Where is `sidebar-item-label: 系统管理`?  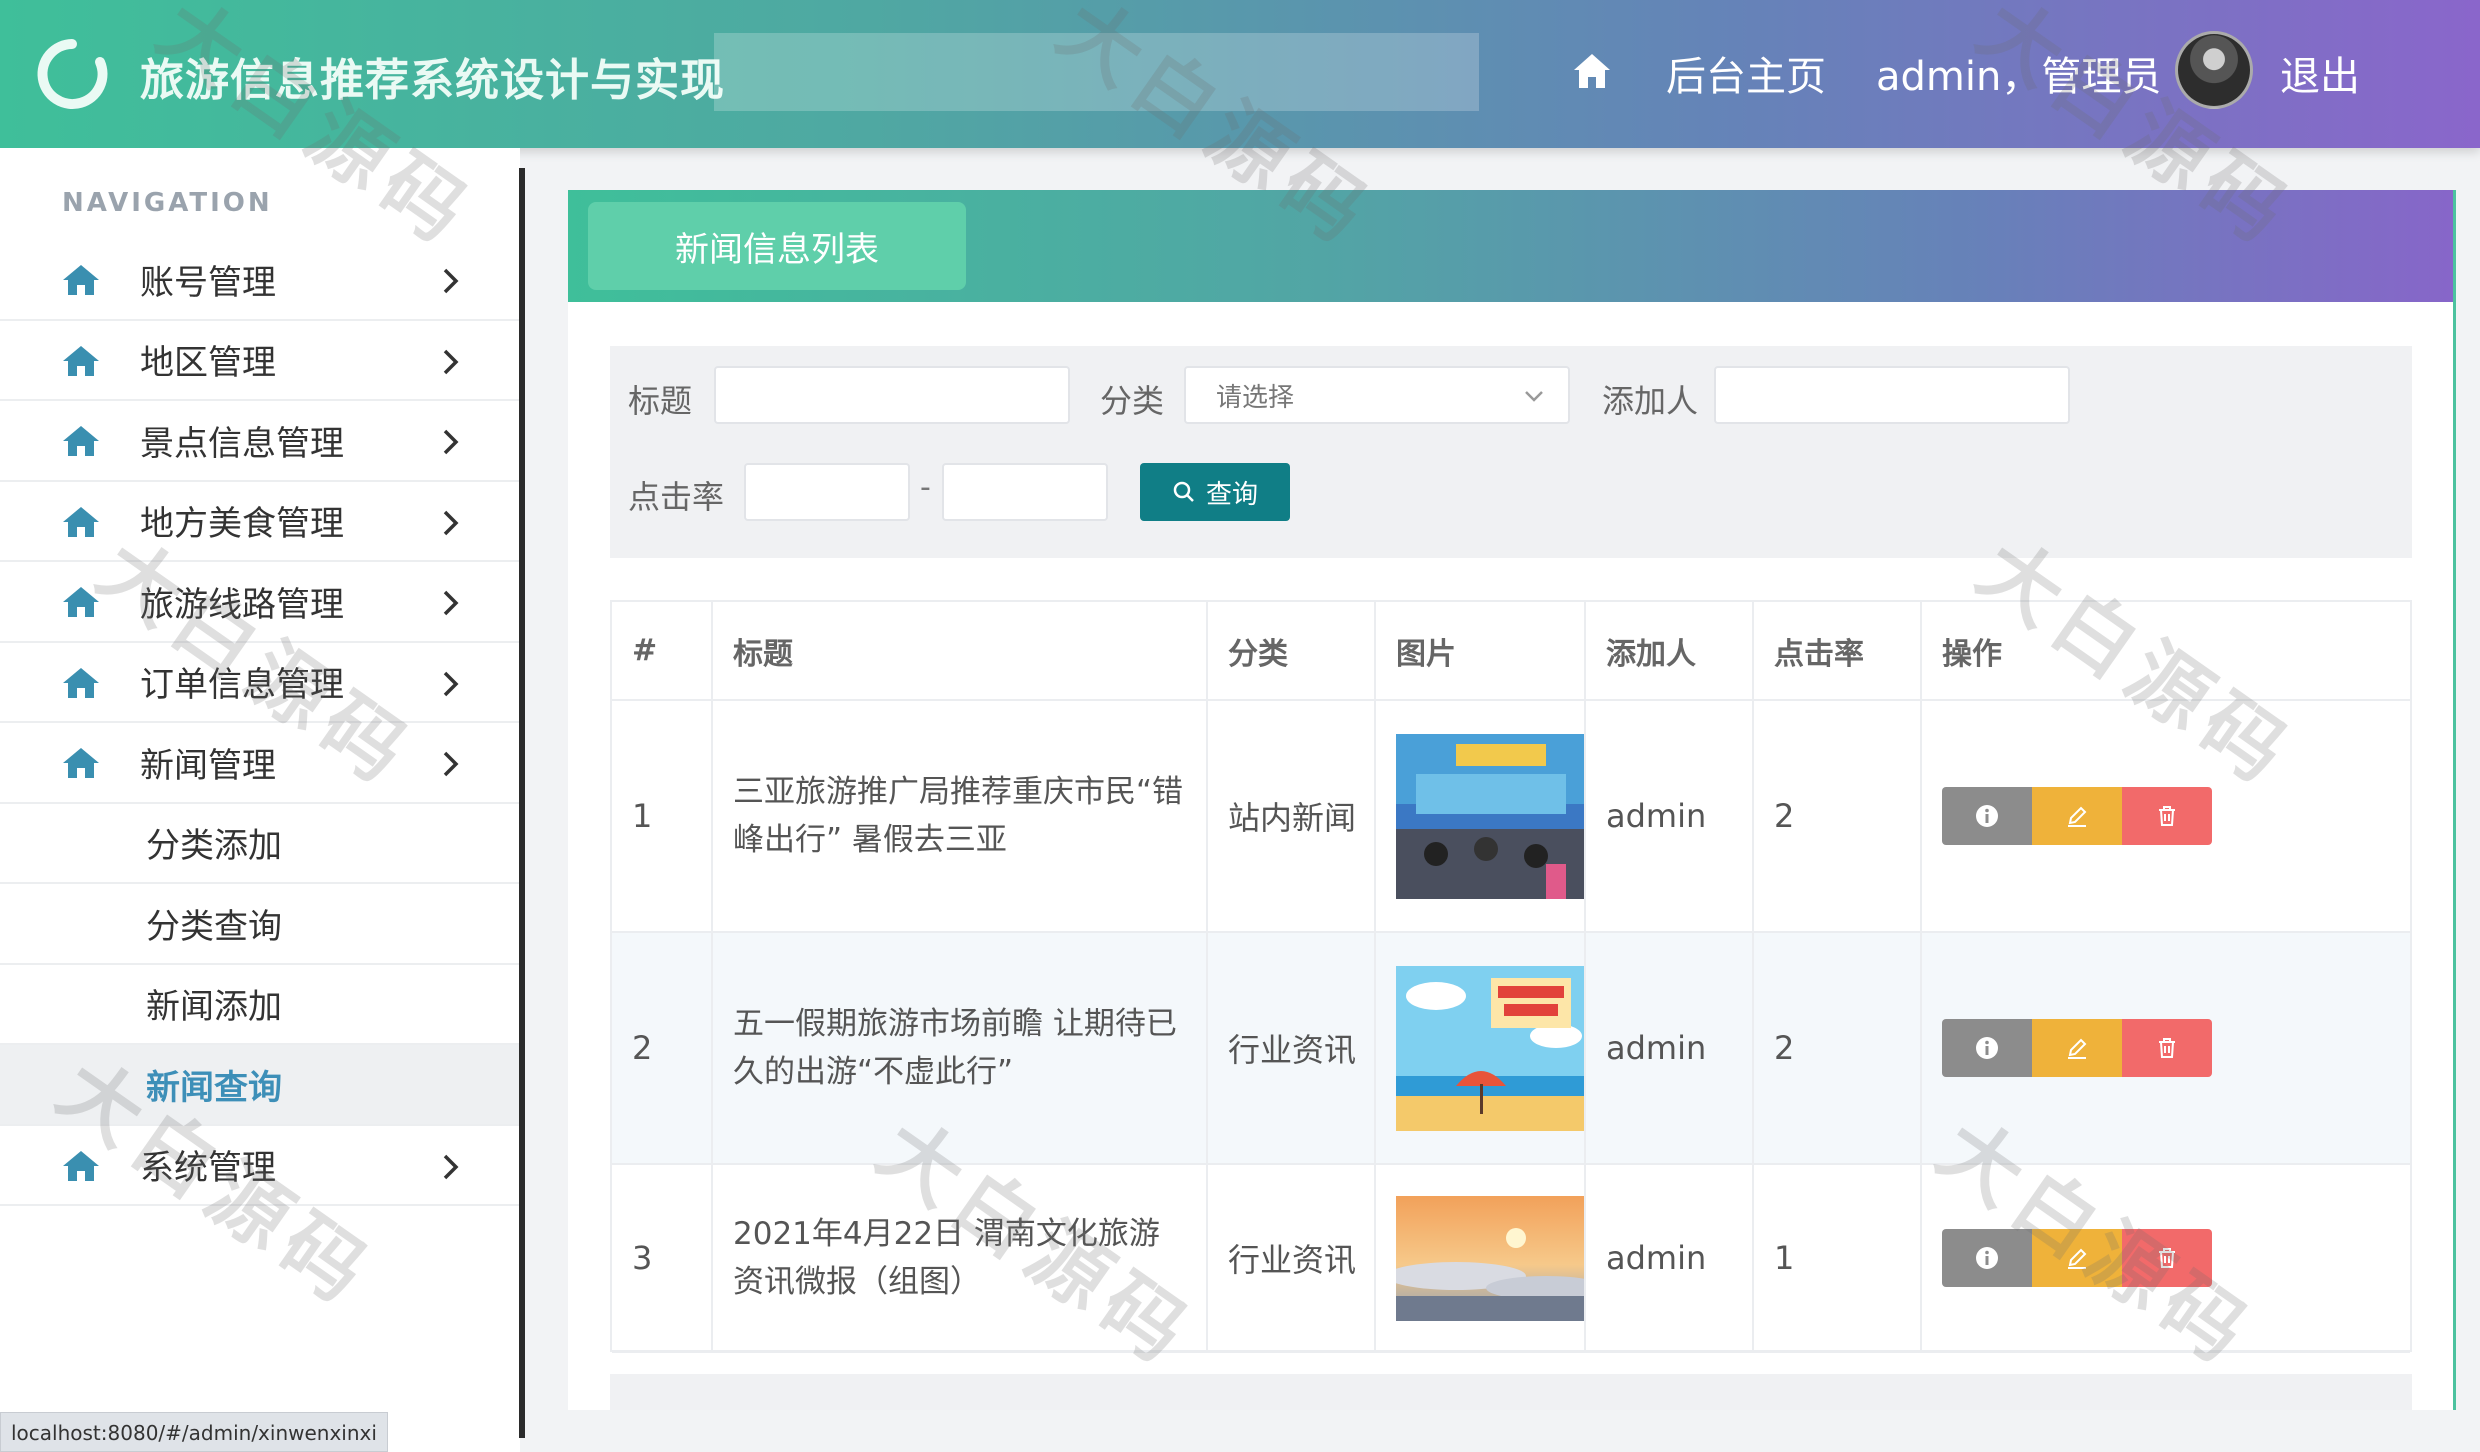 sidebar-item-label: 系统管理 is located at coordinates (208, 1168).